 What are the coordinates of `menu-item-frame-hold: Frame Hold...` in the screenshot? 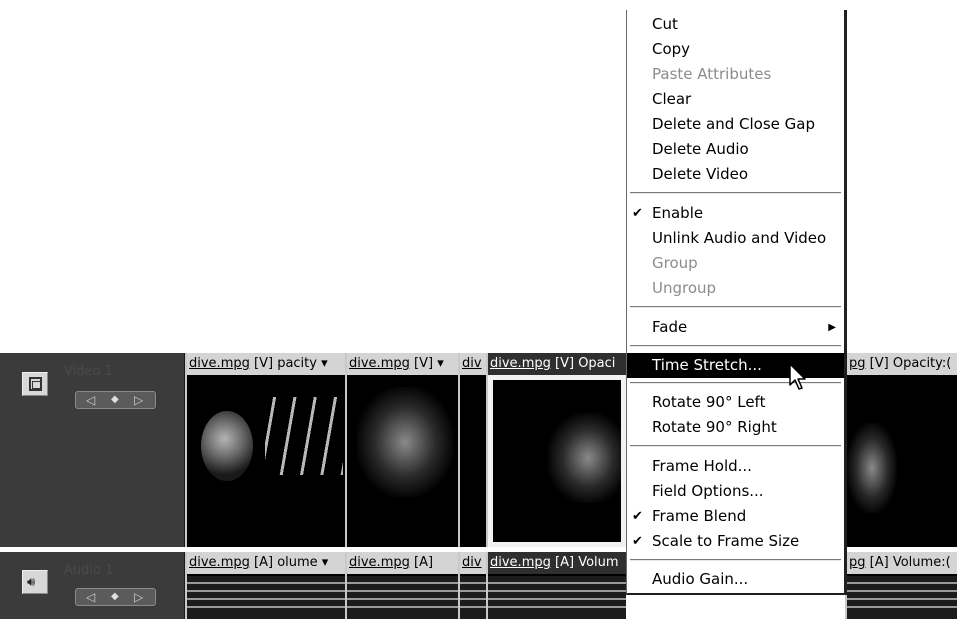 It's located at (735, 466).